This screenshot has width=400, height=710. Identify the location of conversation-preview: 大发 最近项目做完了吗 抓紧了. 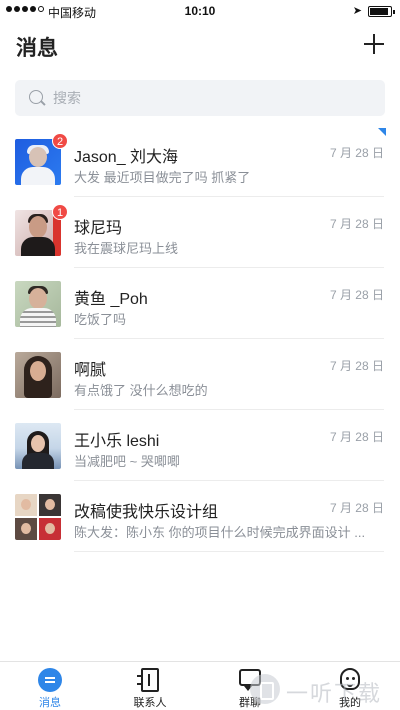
(162, 177).